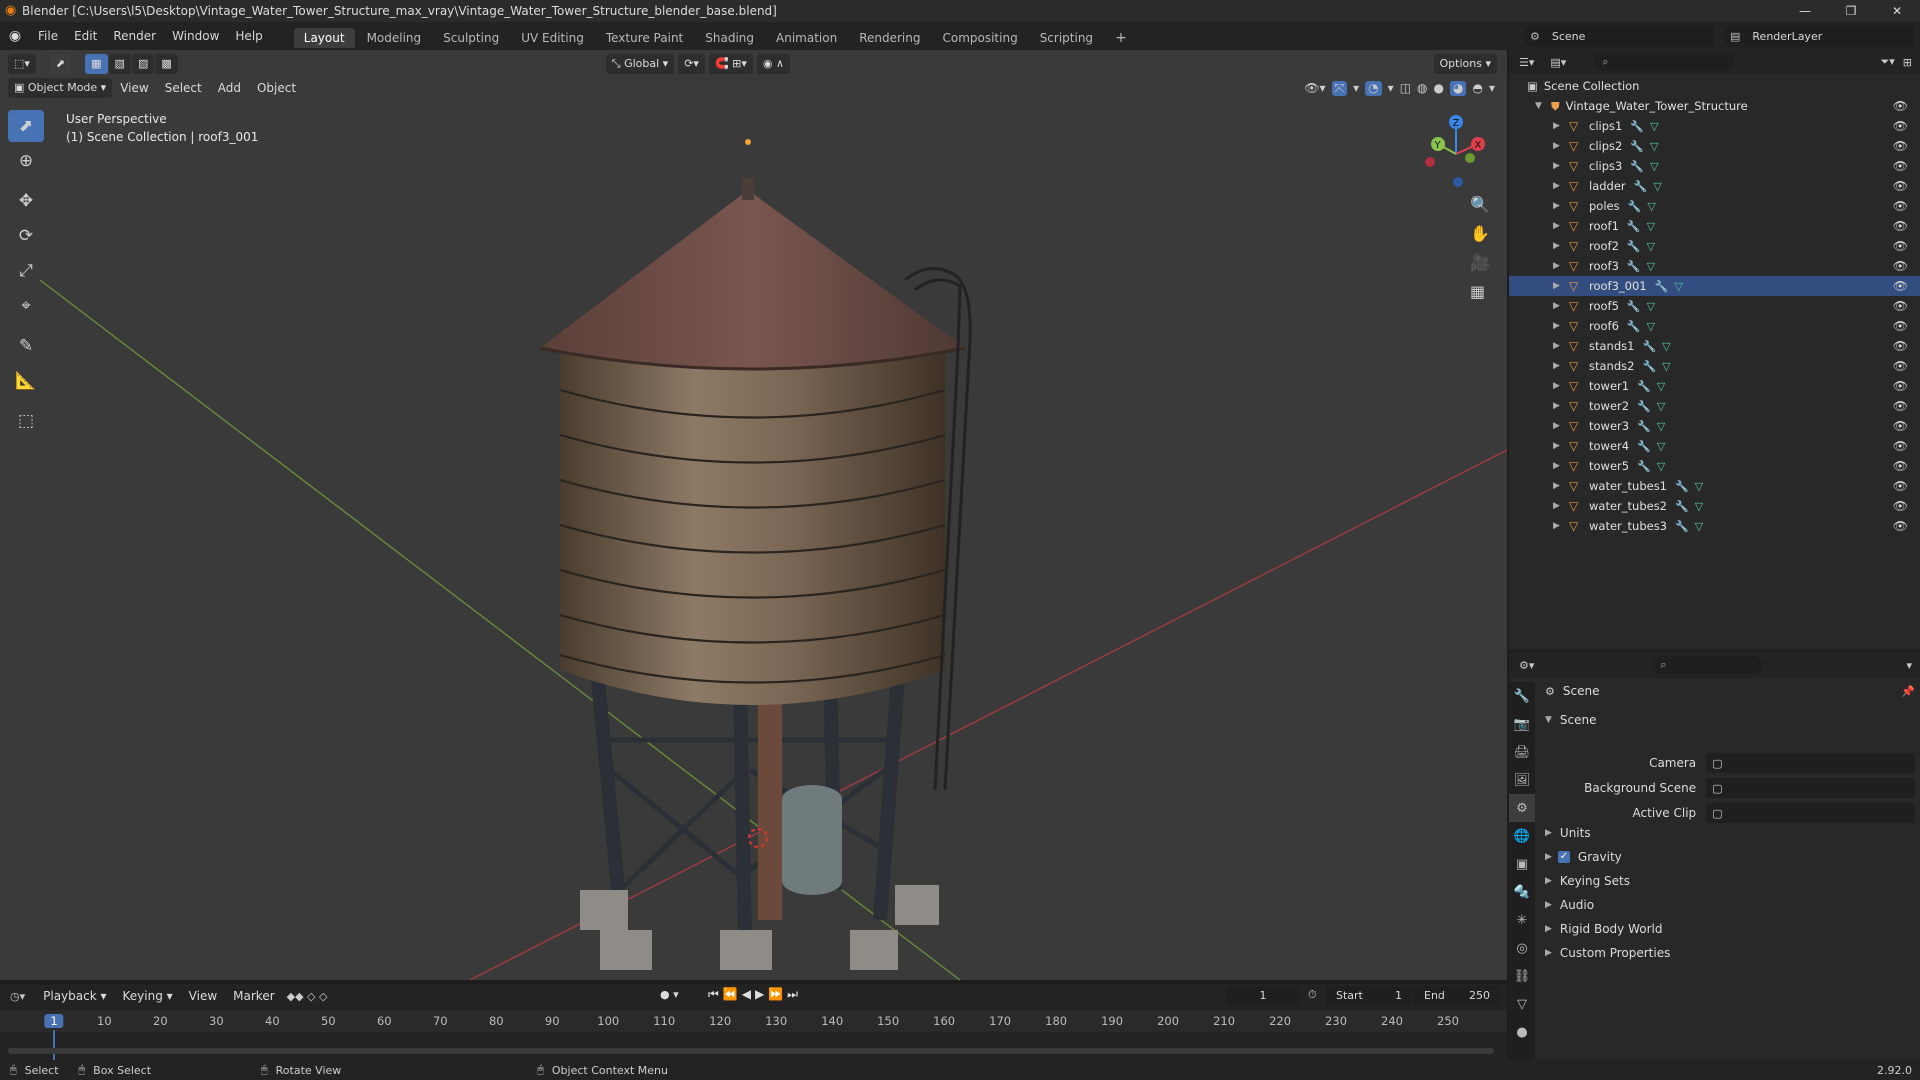 The image size is (1920, 1080). I want to click on outliner-row-tower4: ▶ ▽ tower4 🔧 ▽ 👁, so click(1714, 446).